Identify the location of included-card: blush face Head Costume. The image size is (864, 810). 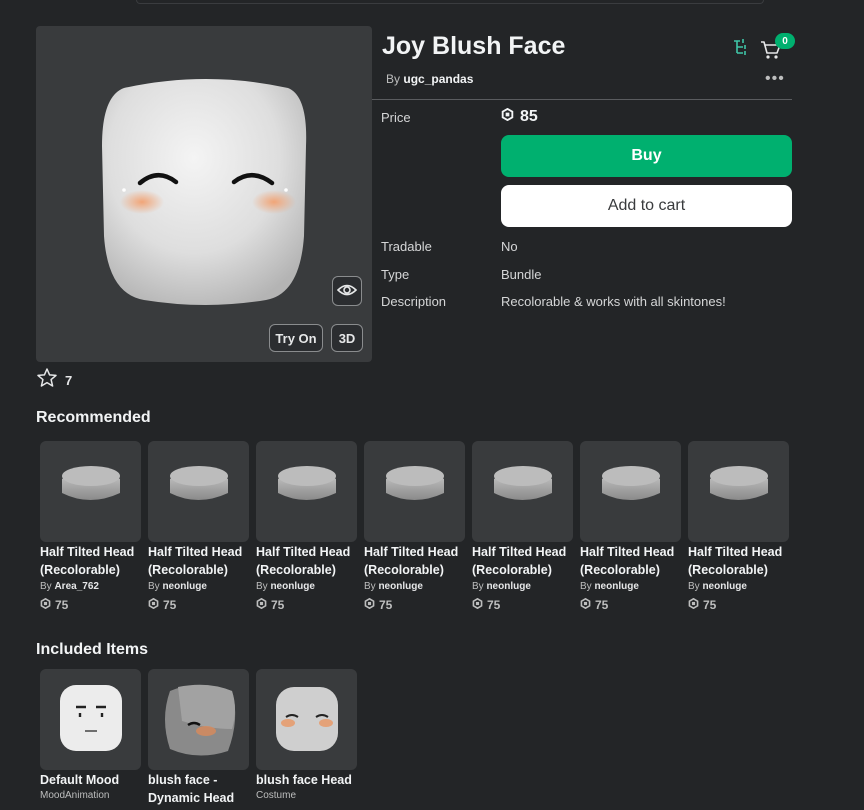
(306, 735).